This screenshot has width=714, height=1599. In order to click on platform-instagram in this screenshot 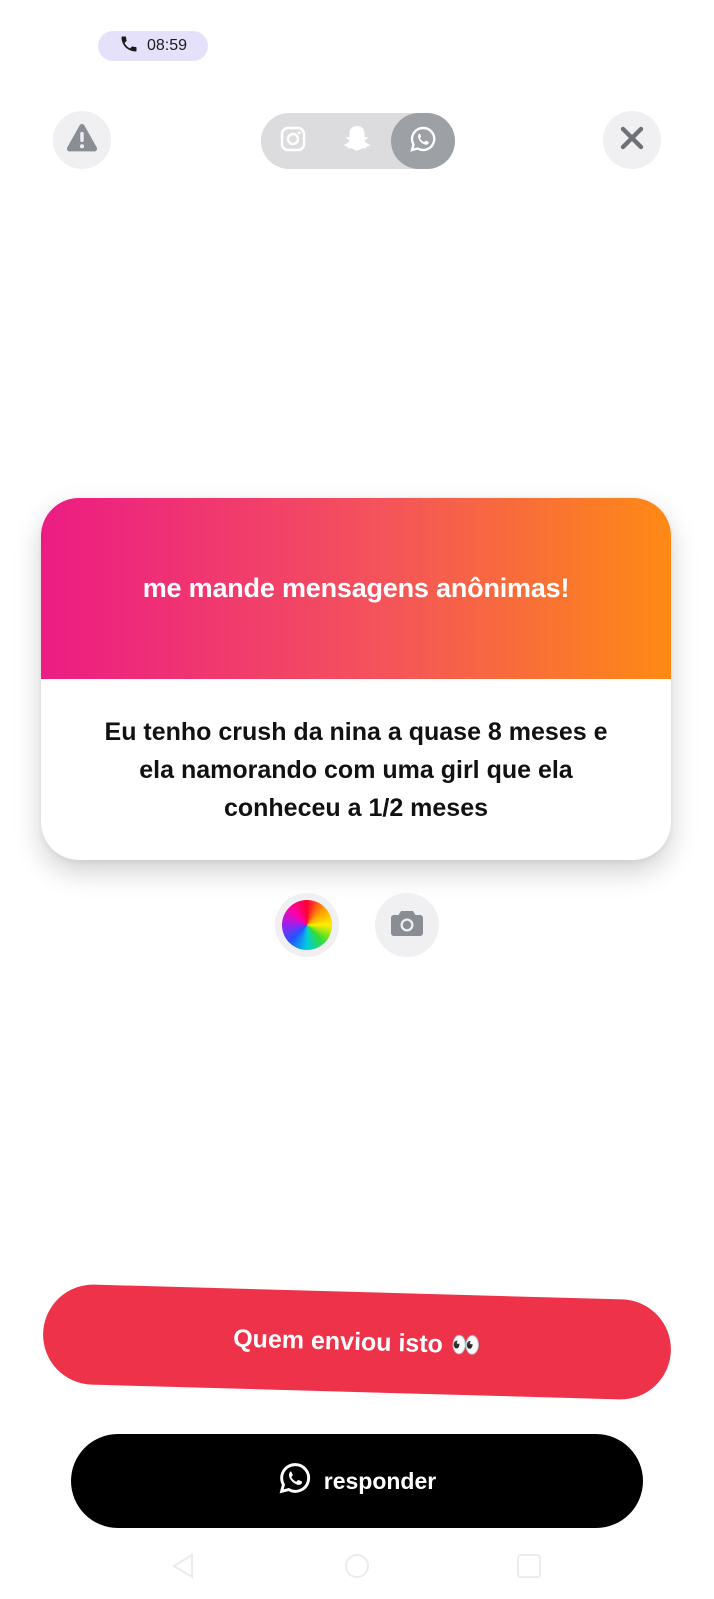, I will do `click(293, 141)`.